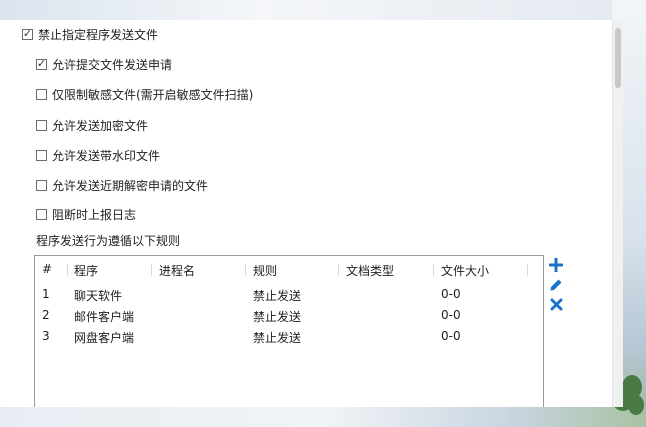 The image size is (646, 427). I want to click on x-icon, so click(556, 304).